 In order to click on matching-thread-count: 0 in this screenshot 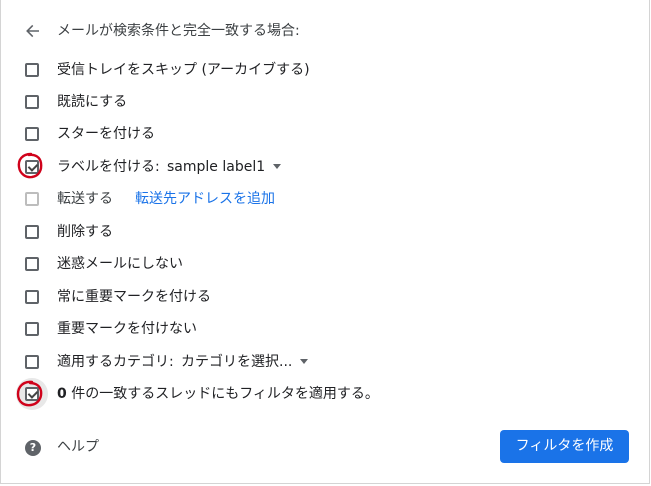, I will do `click(62, 394)`.